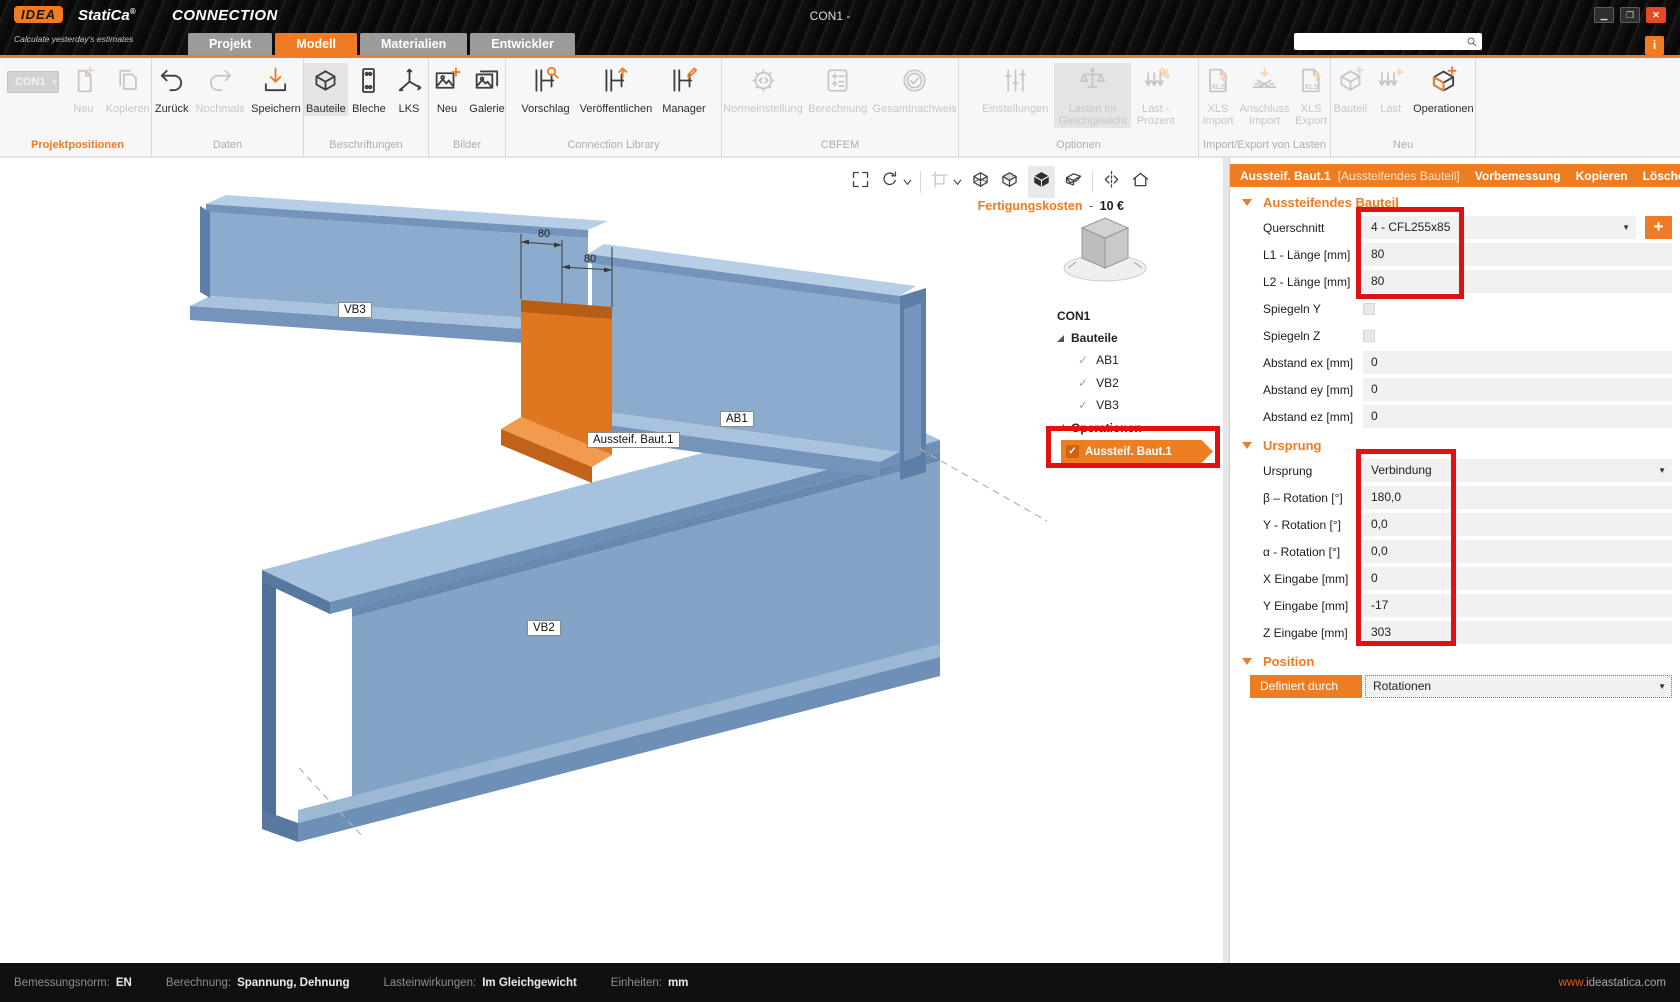  Describe the element at coordinates (1073, 182) in the screenshot. I see `cube-clipped-button` at that location.